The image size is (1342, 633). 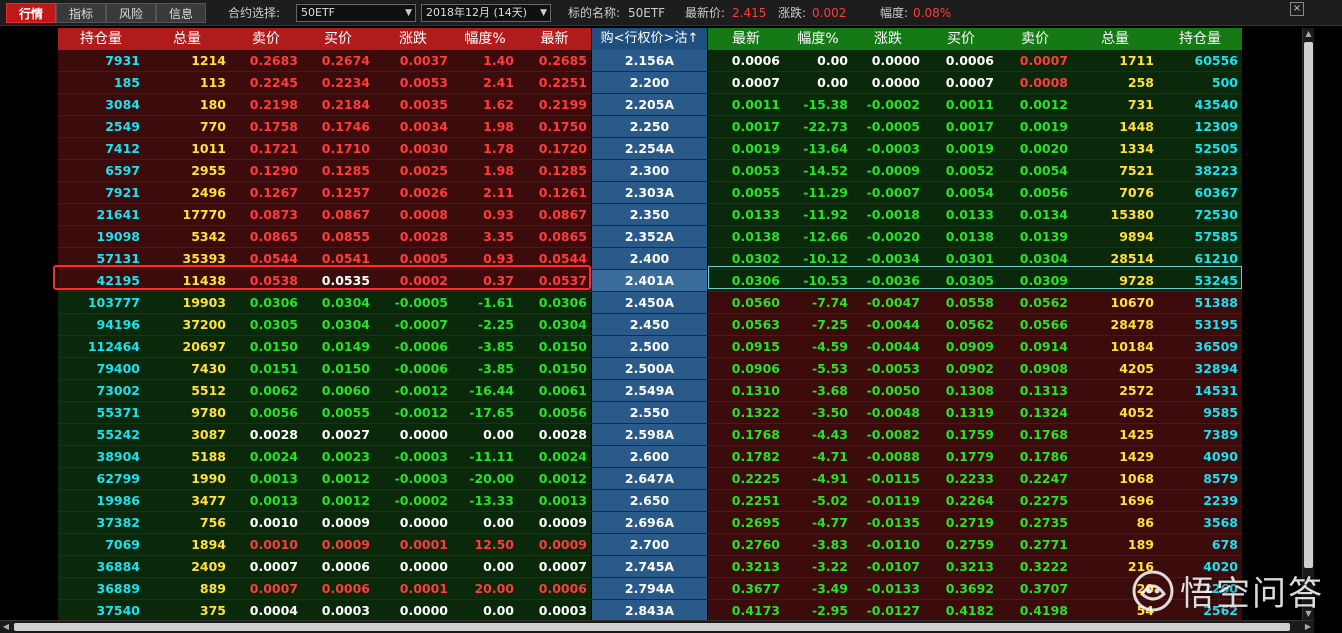 I want to click on strike-cell: 2.549A, so click(x=649, y=391).